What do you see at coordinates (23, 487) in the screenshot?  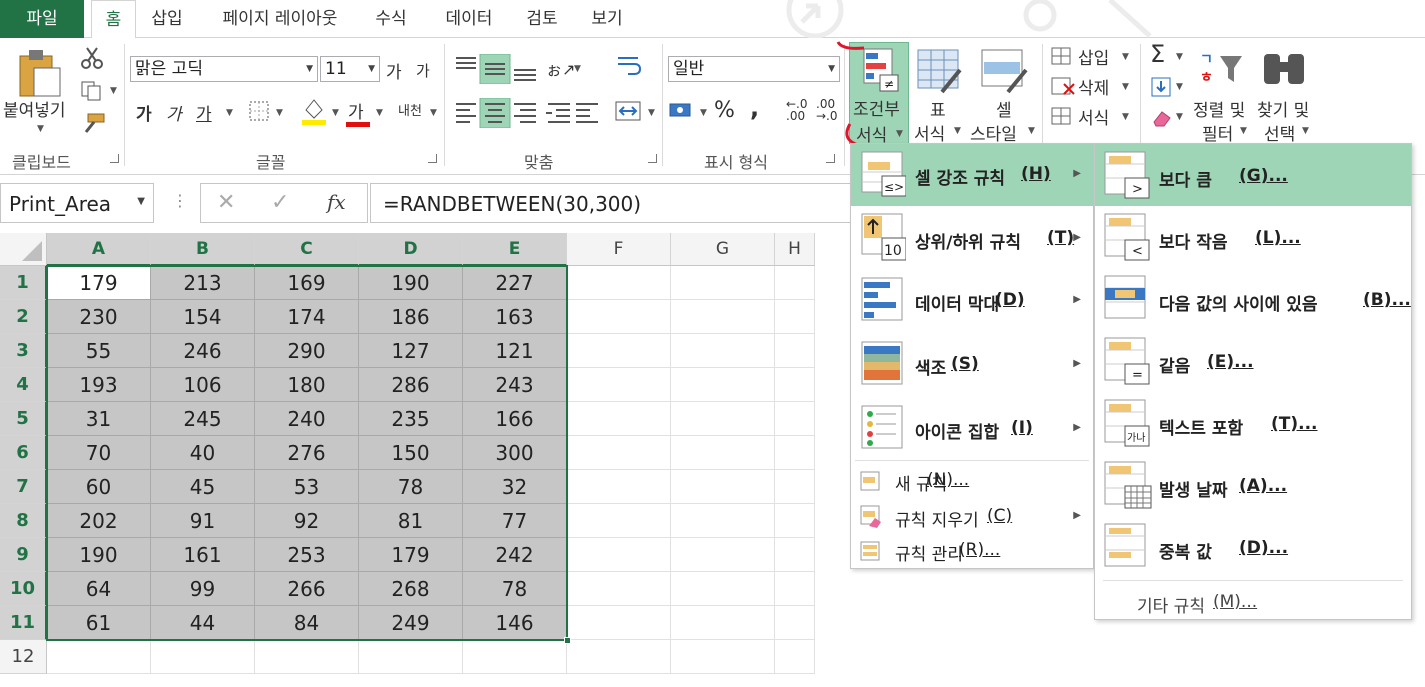 I see `row-header: 7` at bounding box center [23, 487].